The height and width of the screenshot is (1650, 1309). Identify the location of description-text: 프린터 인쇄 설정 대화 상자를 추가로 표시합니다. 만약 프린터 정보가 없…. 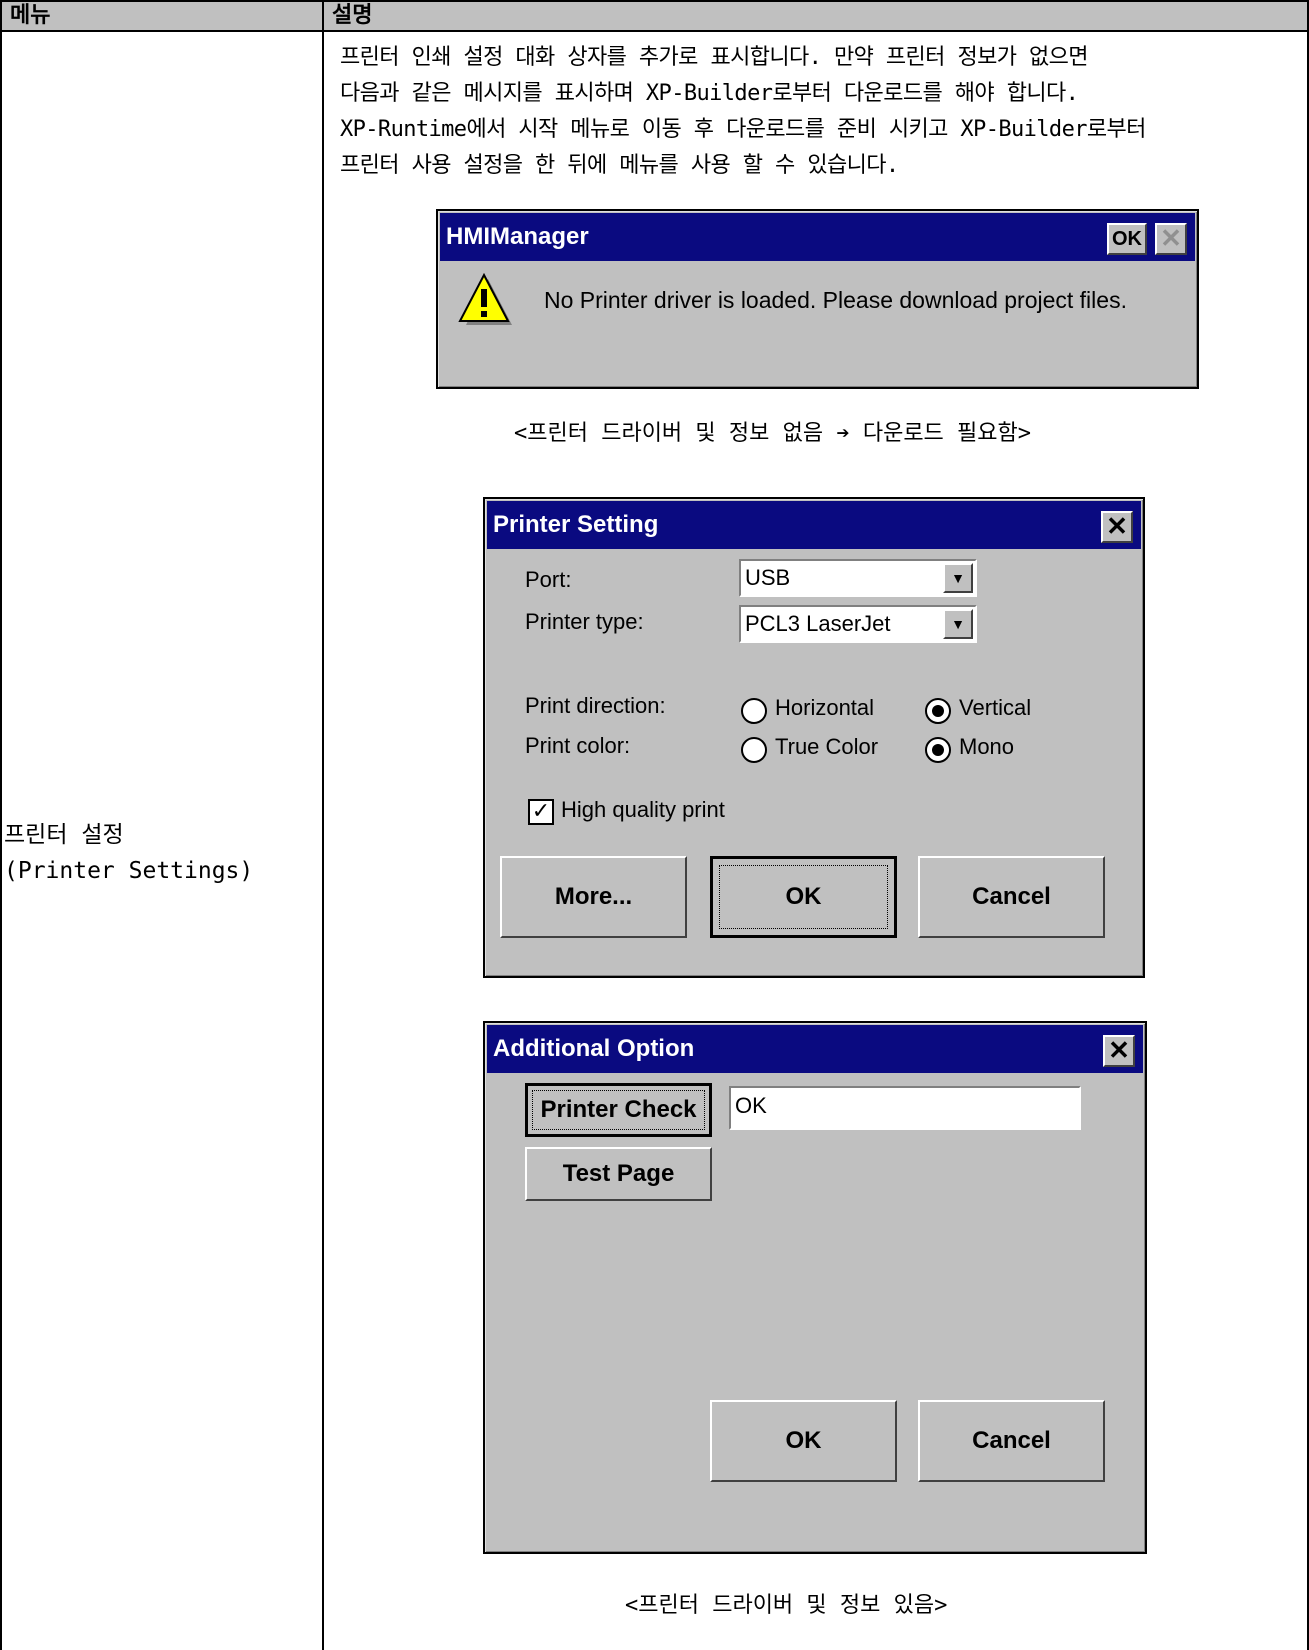
(815, 112).